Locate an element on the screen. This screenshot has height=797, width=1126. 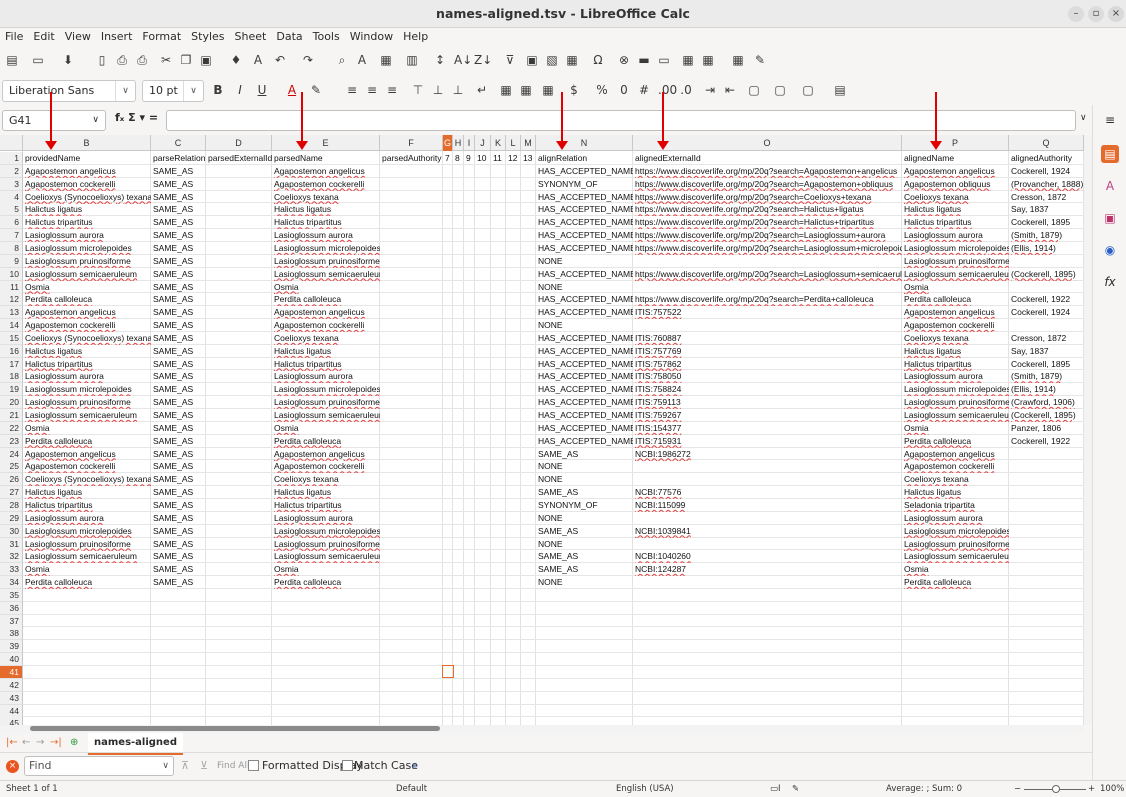
close-icon: × is located at coordinates (1116, 14).